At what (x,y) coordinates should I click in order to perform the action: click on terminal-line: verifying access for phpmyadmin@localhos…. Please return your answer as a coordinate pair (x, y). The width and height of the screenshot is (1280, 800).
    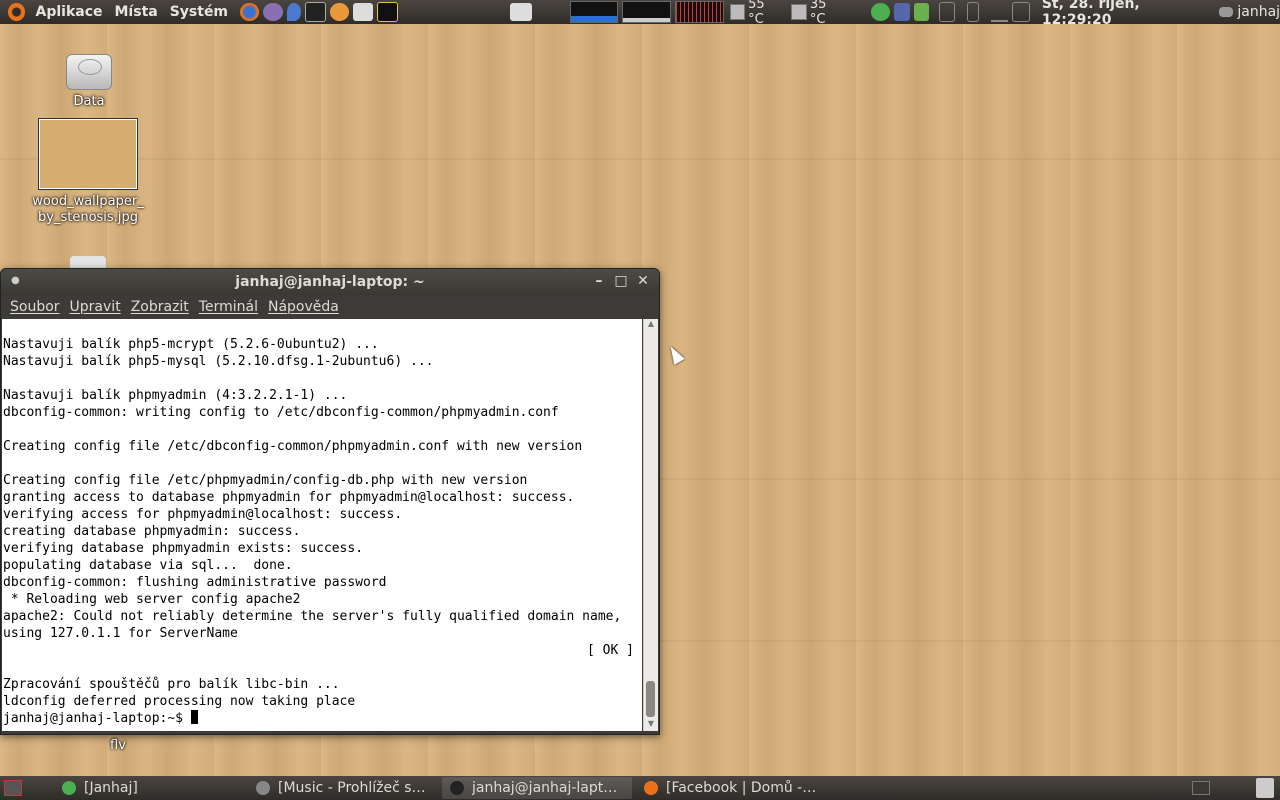
    Looking at the image, I should click on (203, 514).